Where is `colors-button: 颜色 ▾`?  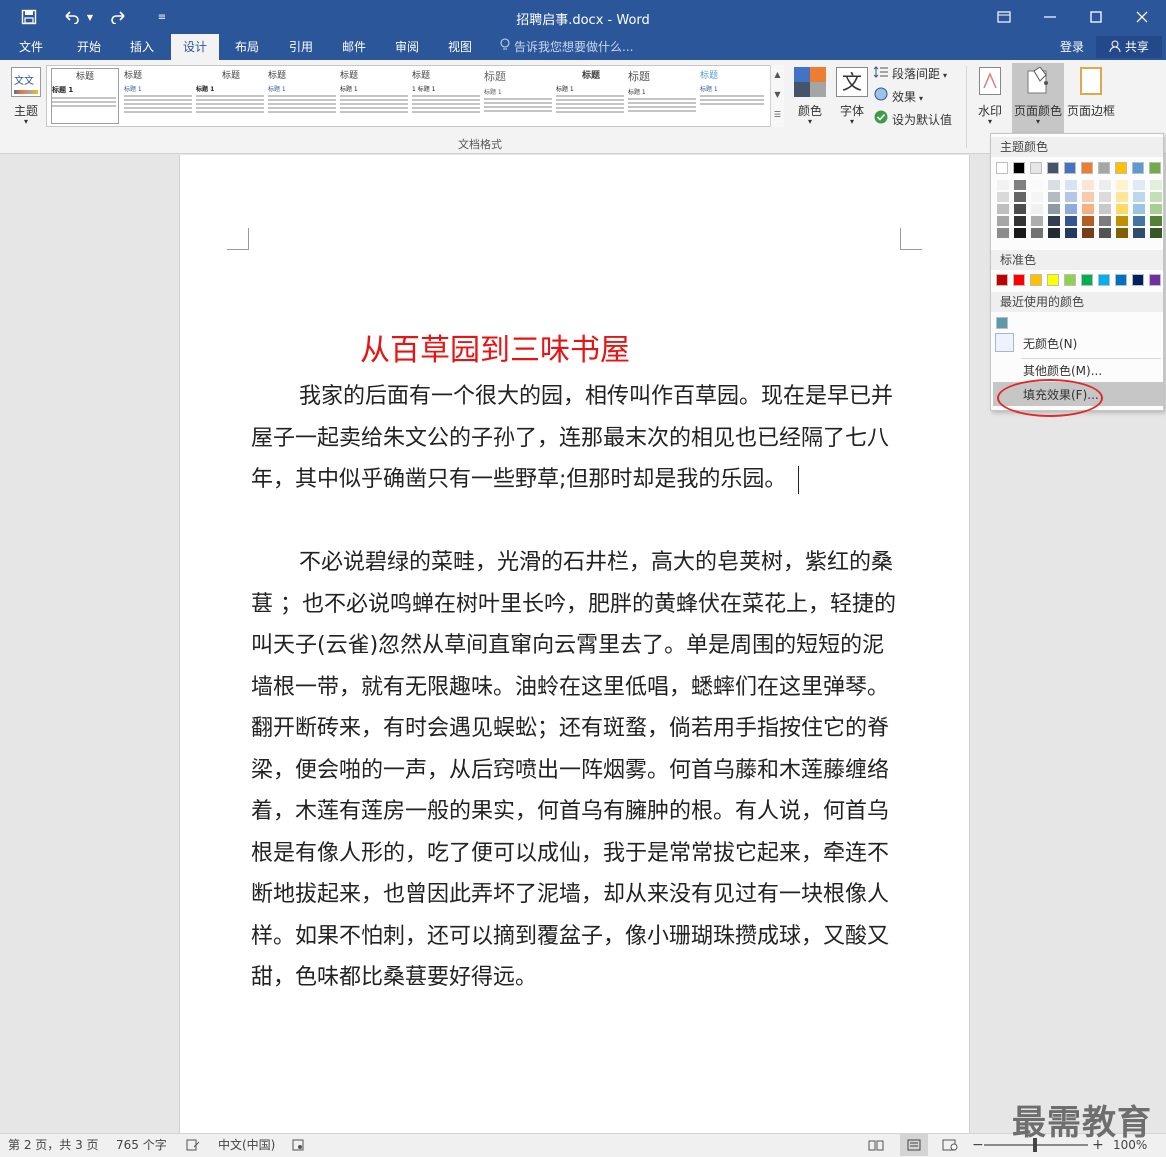 colors-button: 颜色 ▾ is located at coordinates (810, 97).